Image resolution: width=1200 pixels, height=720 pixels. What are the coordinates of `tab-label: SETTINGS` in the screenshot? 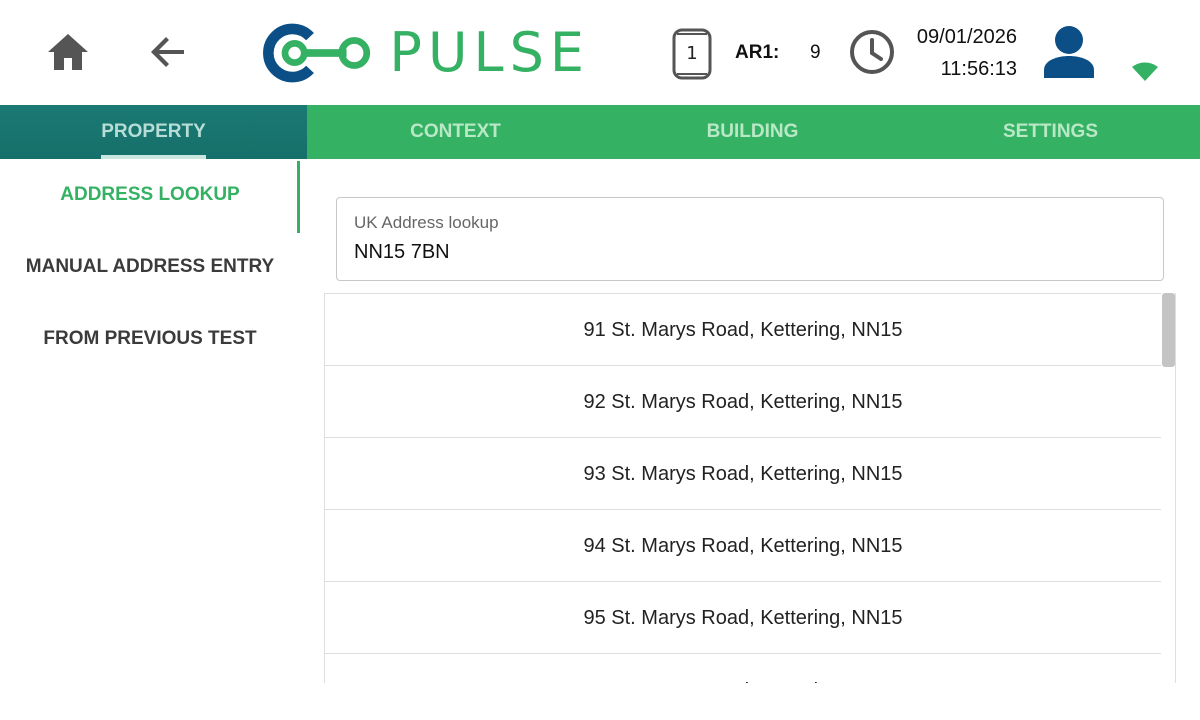 It's located at (1050, 131).